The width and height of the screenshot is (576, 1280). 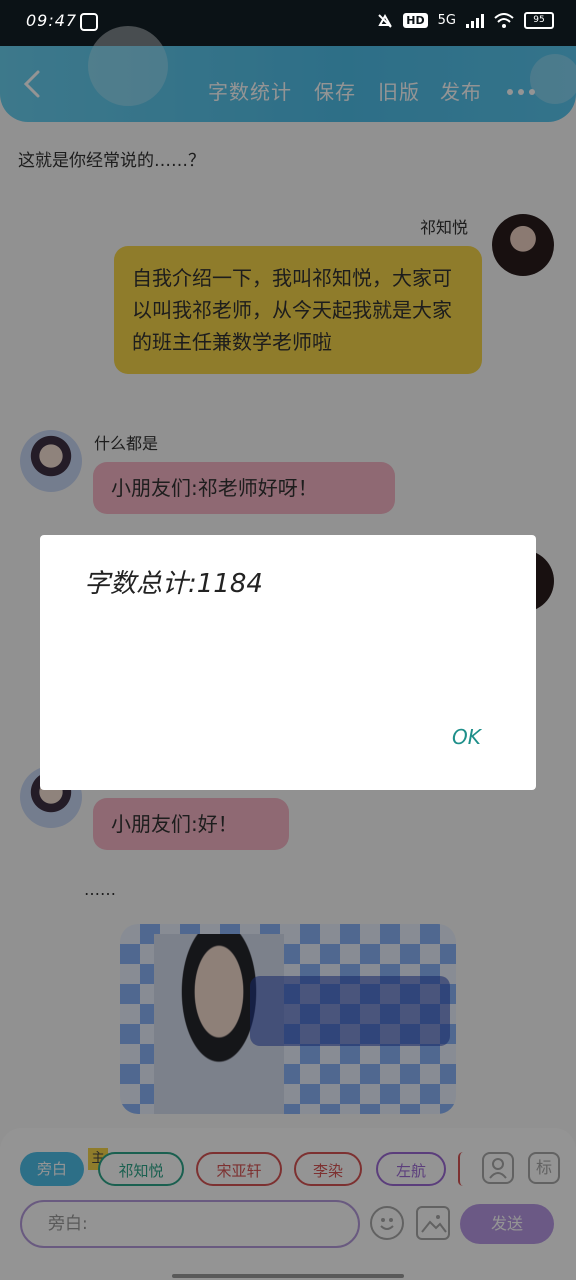 I want to click on status-bar: 09:47 HD 5G 95, so click(x=288, y=23).